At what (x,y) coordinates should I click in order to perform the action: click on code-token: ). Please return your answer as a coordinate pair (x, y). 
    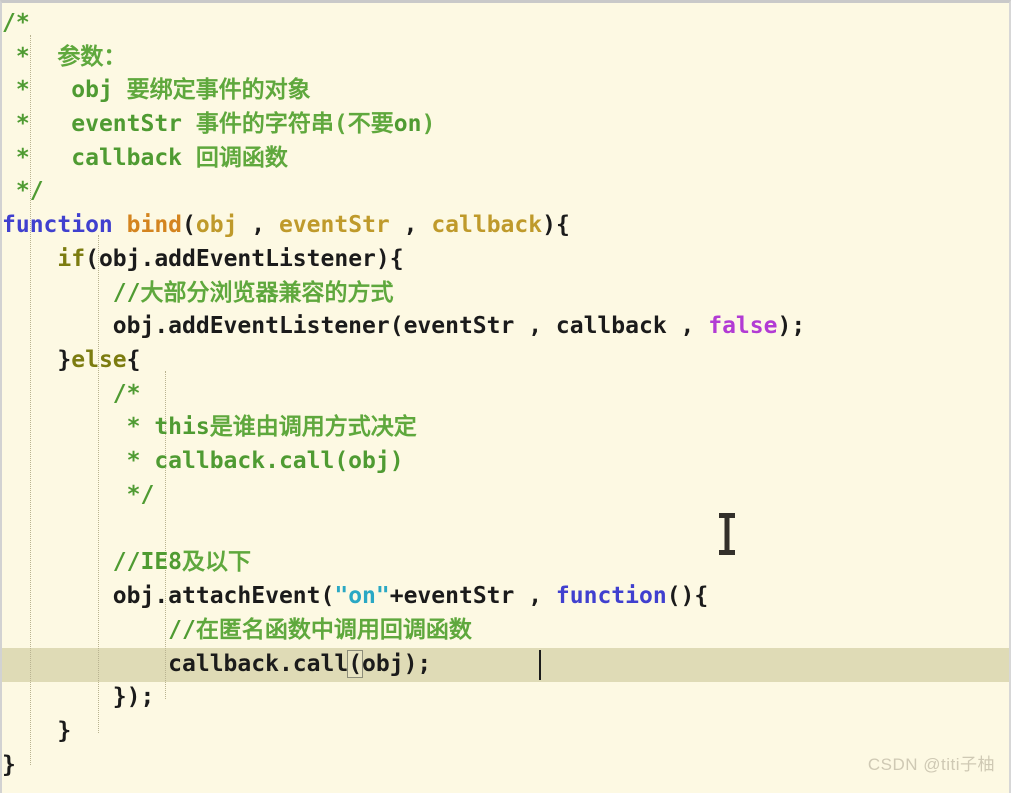
    Looking at the image, I should click on (428, 124).